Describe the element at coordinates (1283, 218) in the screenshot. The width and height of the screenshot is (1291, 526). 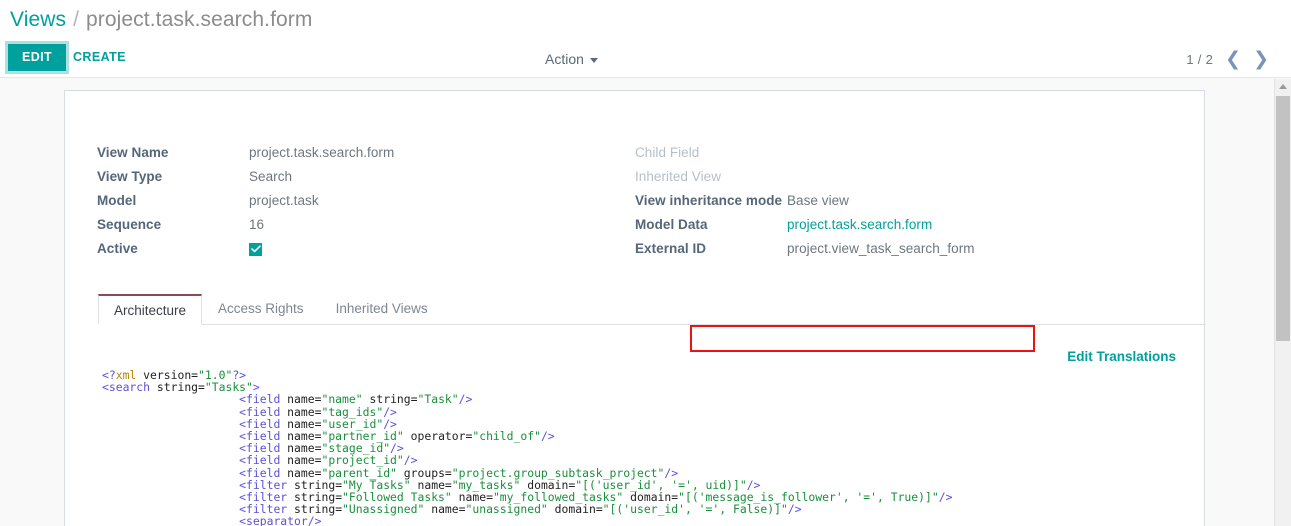
I see `scrollbar-thumb` at that location.